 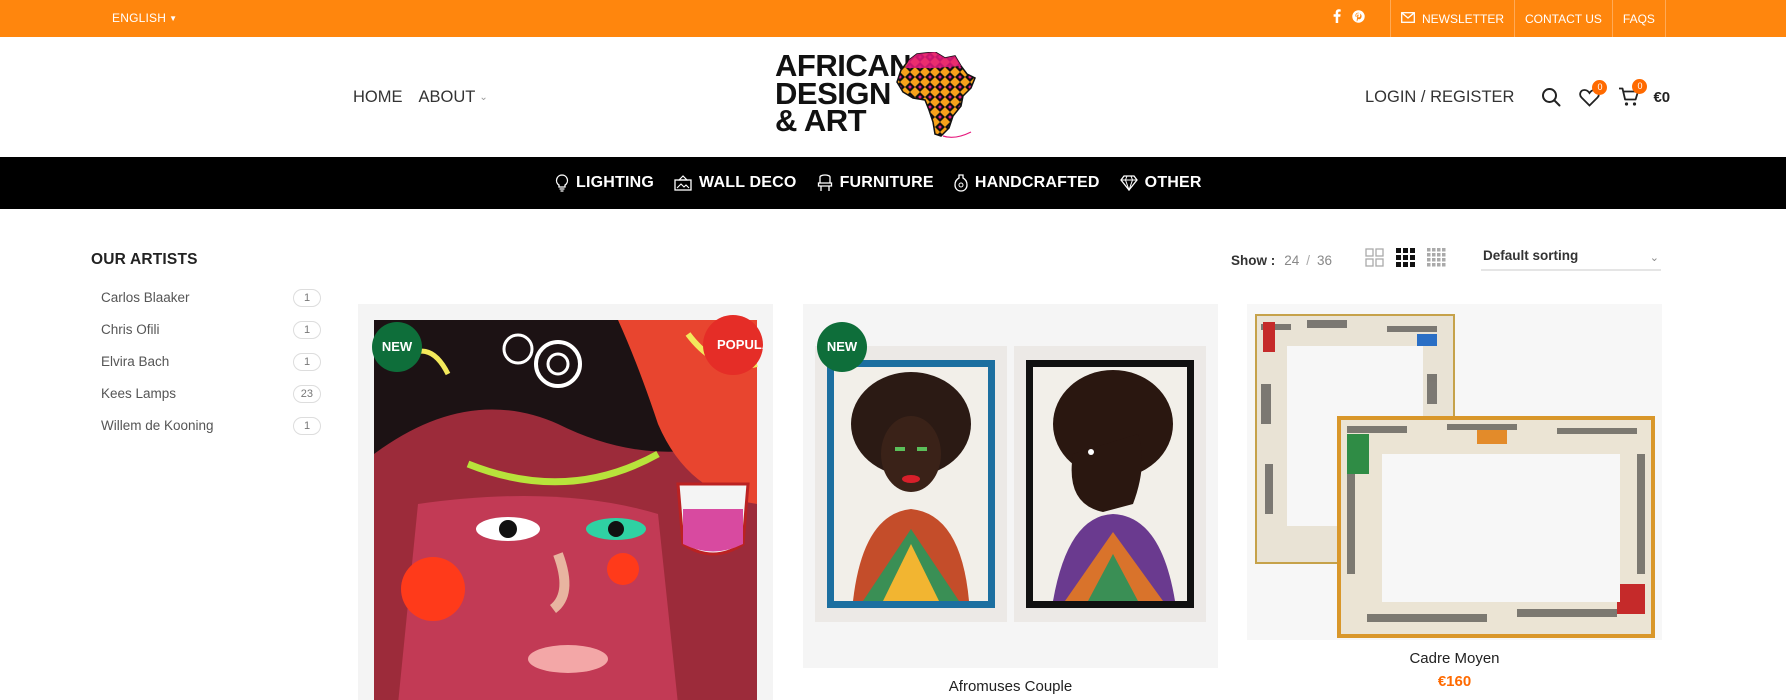 I want to click on grid-4-columns-icon, so click(x=1436, y=260).